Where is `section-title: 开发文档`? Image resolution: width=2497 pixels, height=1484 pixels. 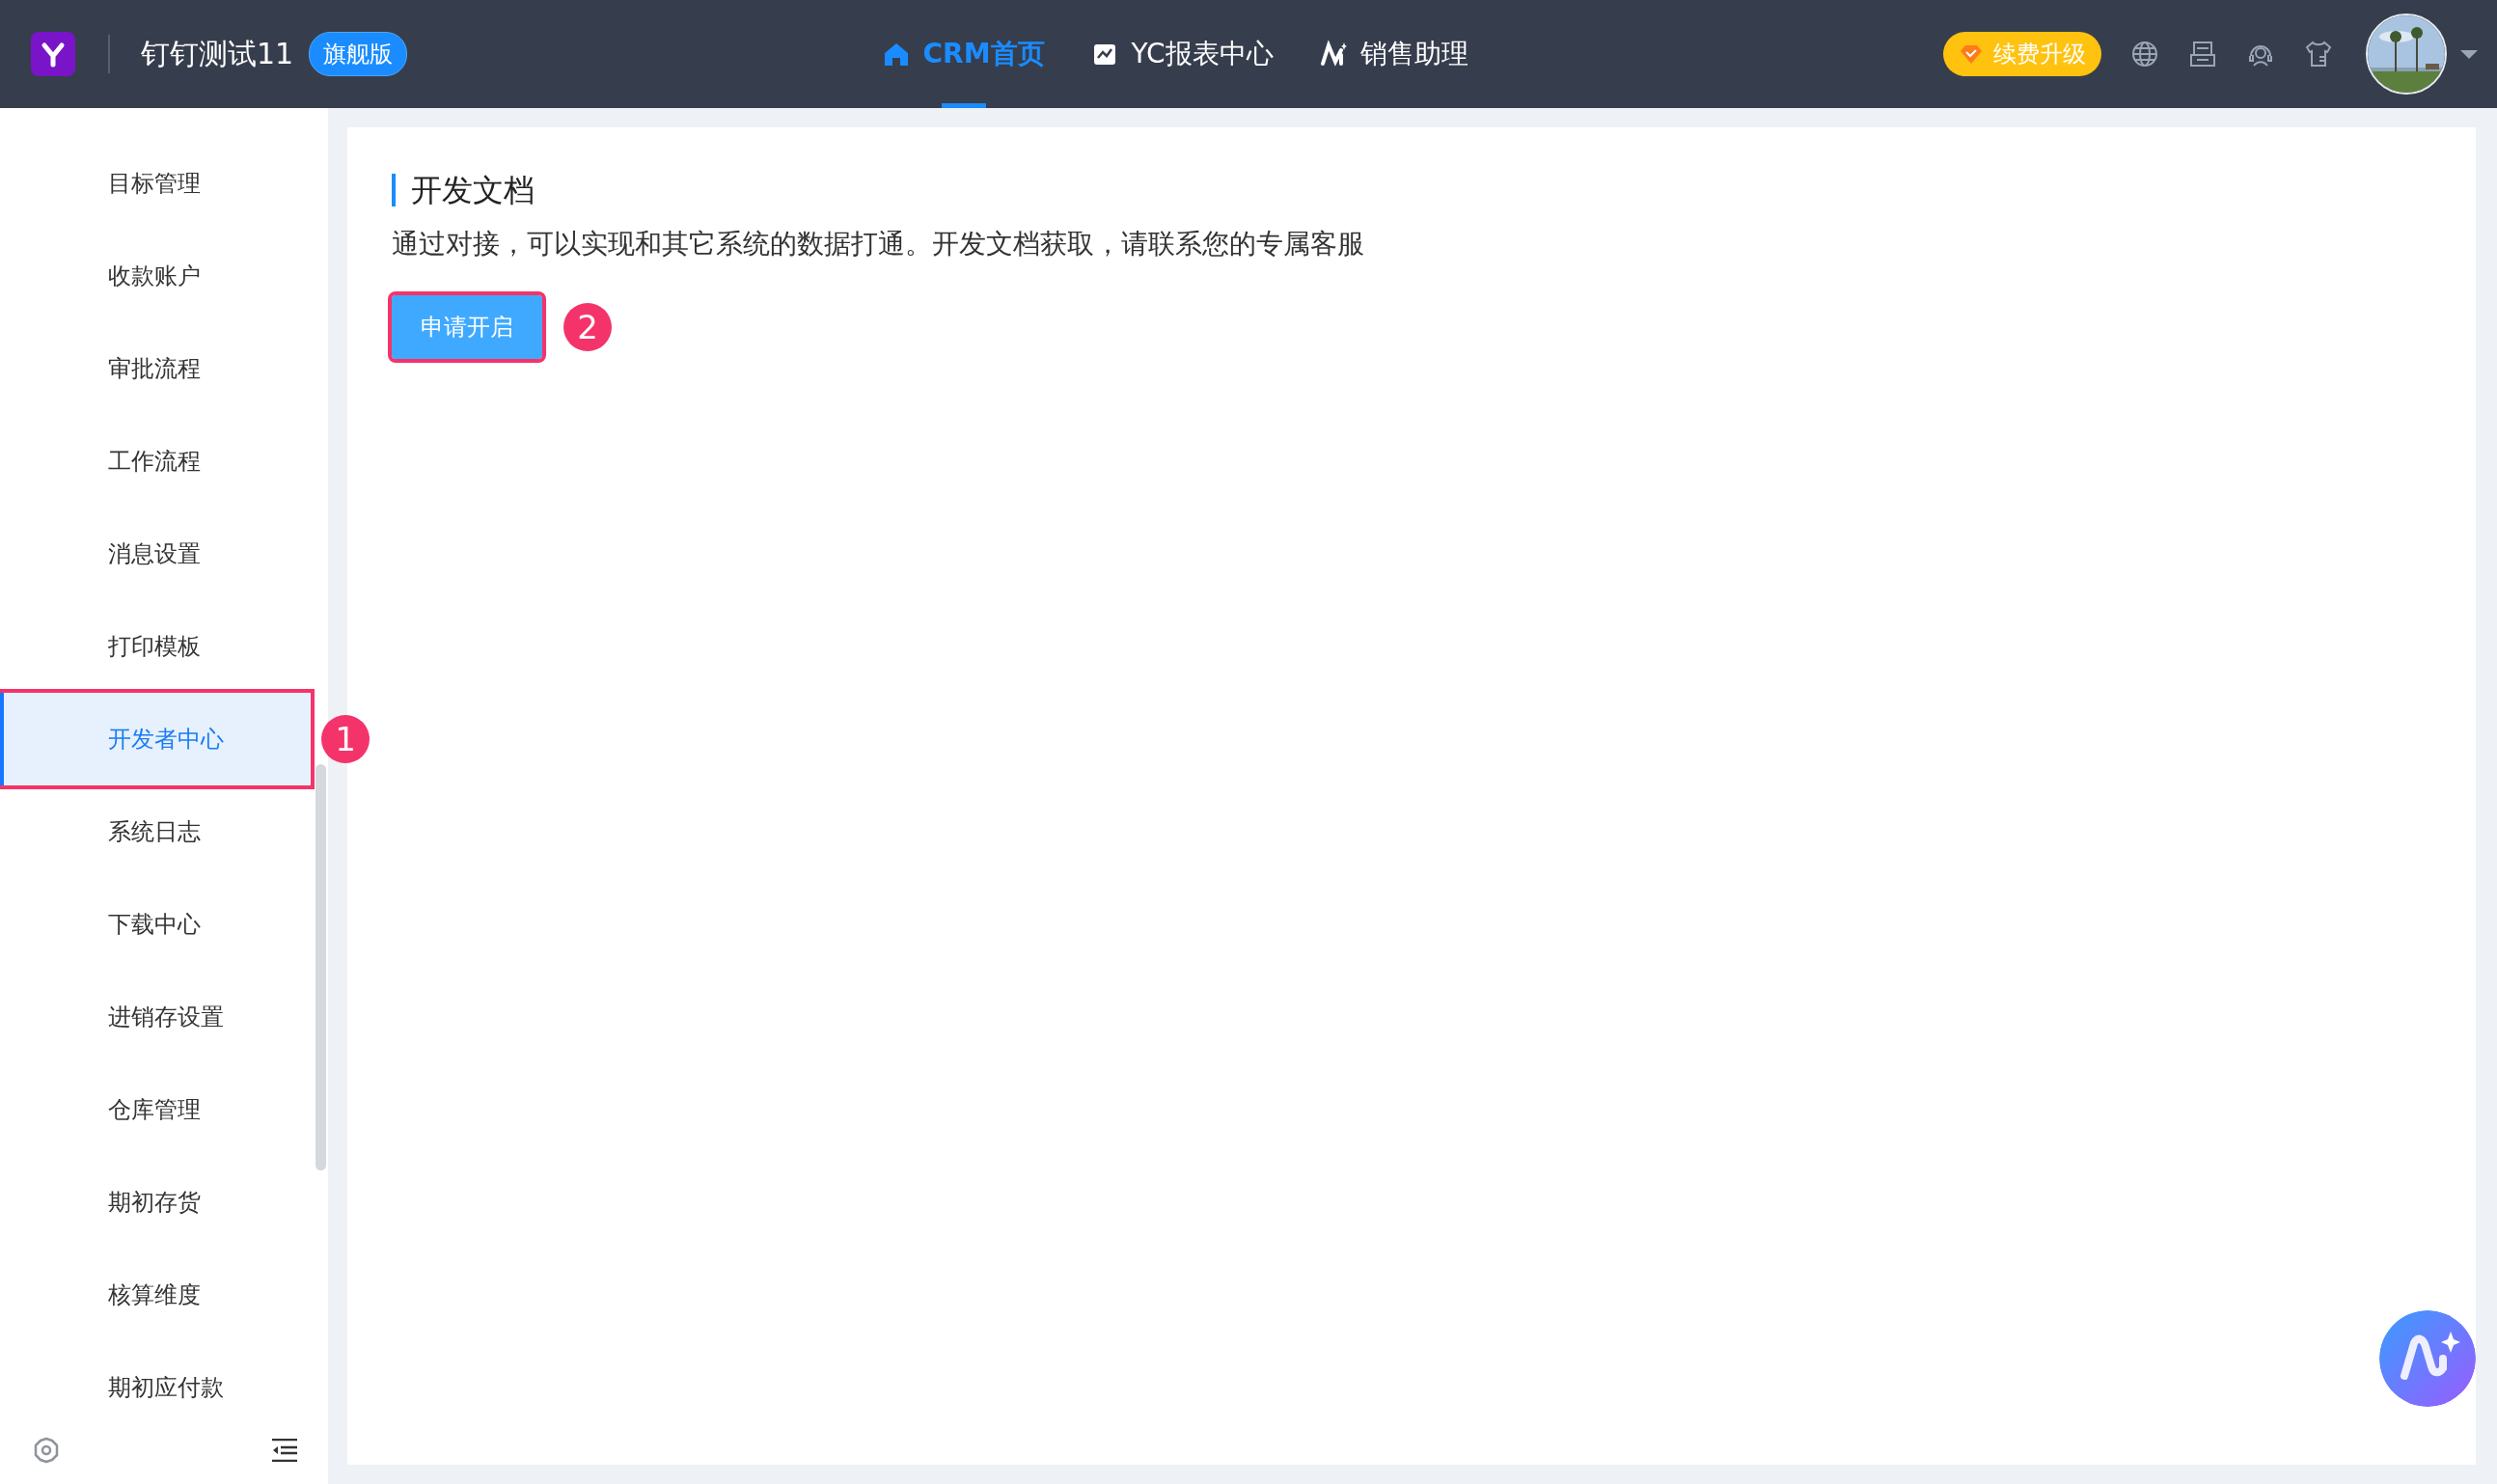
section-title: 开发文档 is located at coordinates (1412, 190).